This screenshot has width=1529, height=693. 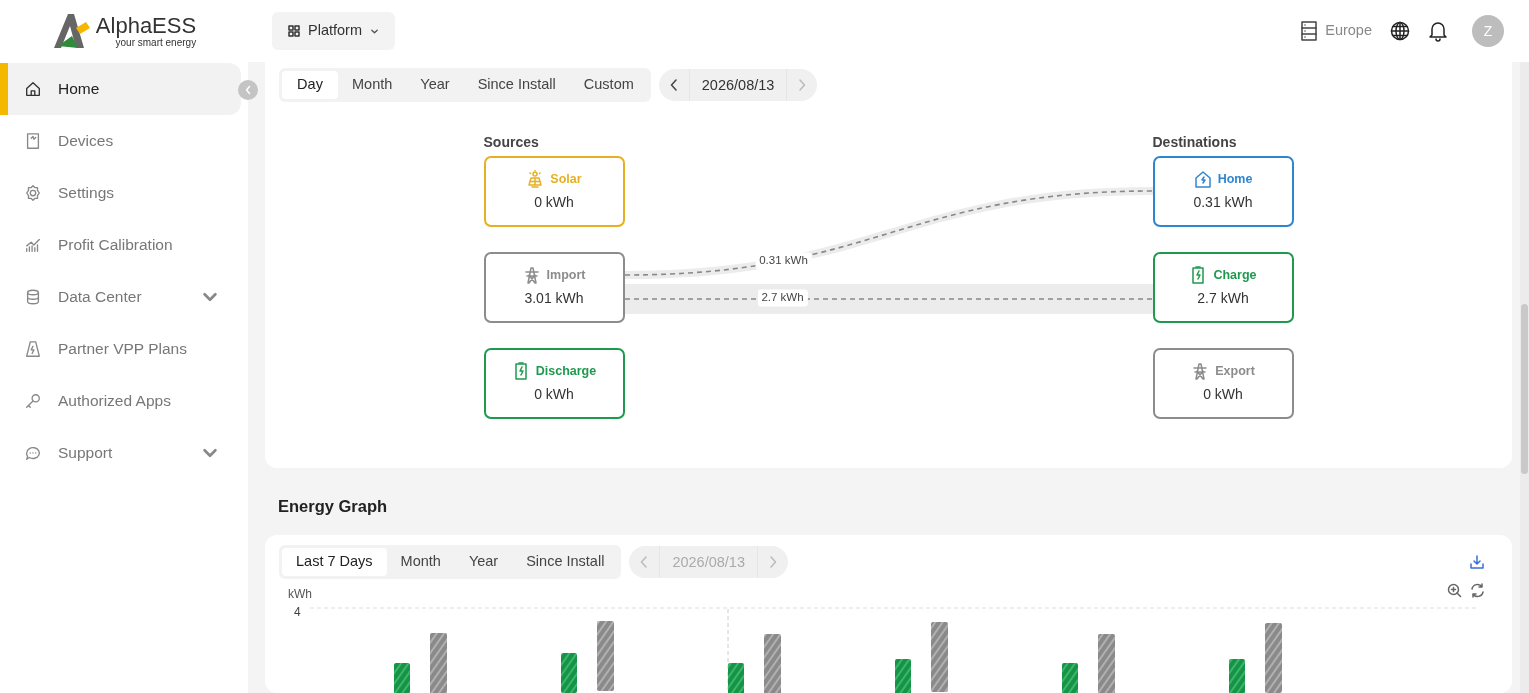 I want to click on refresh-icon, so click(x=1477, y=590).